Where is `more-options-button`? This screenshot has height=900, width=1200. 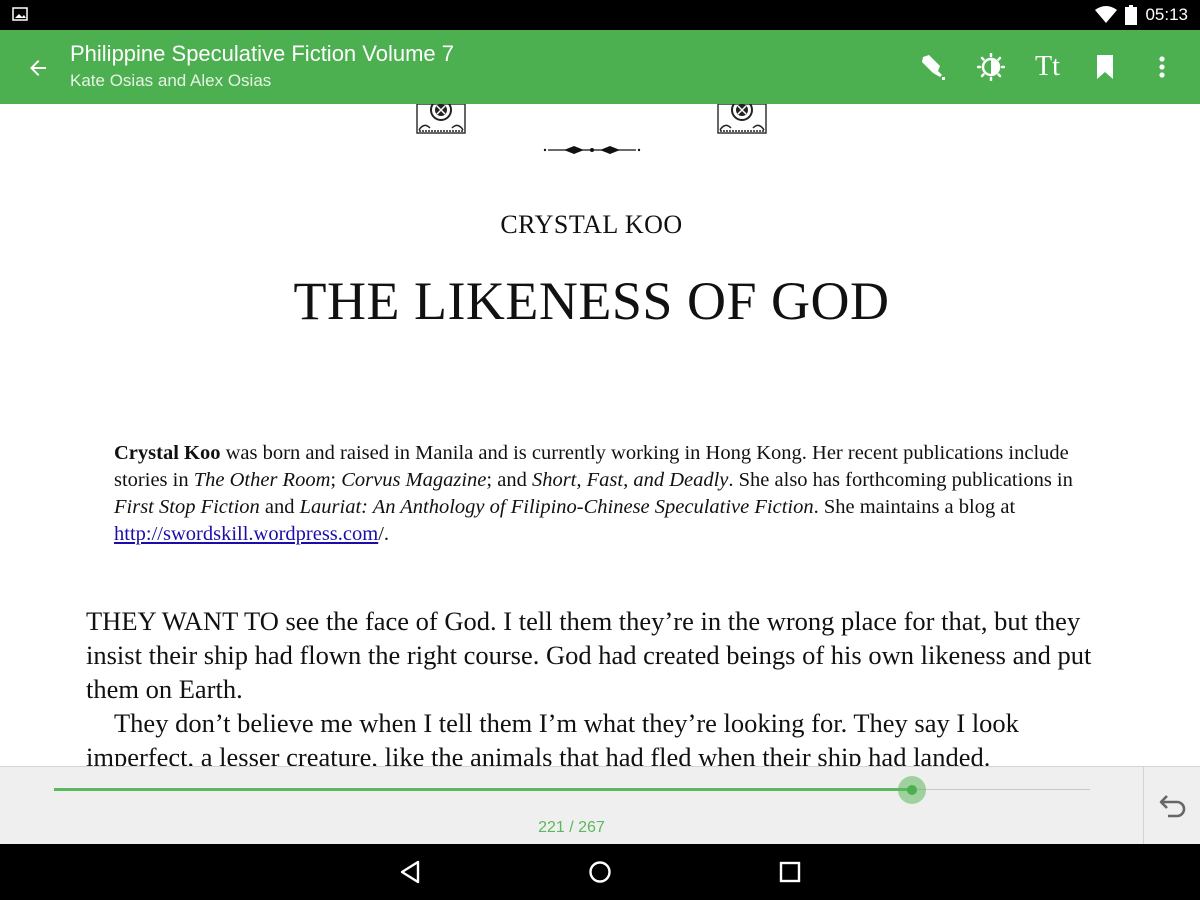 more-options-button is located at coordinates (1161, 67).